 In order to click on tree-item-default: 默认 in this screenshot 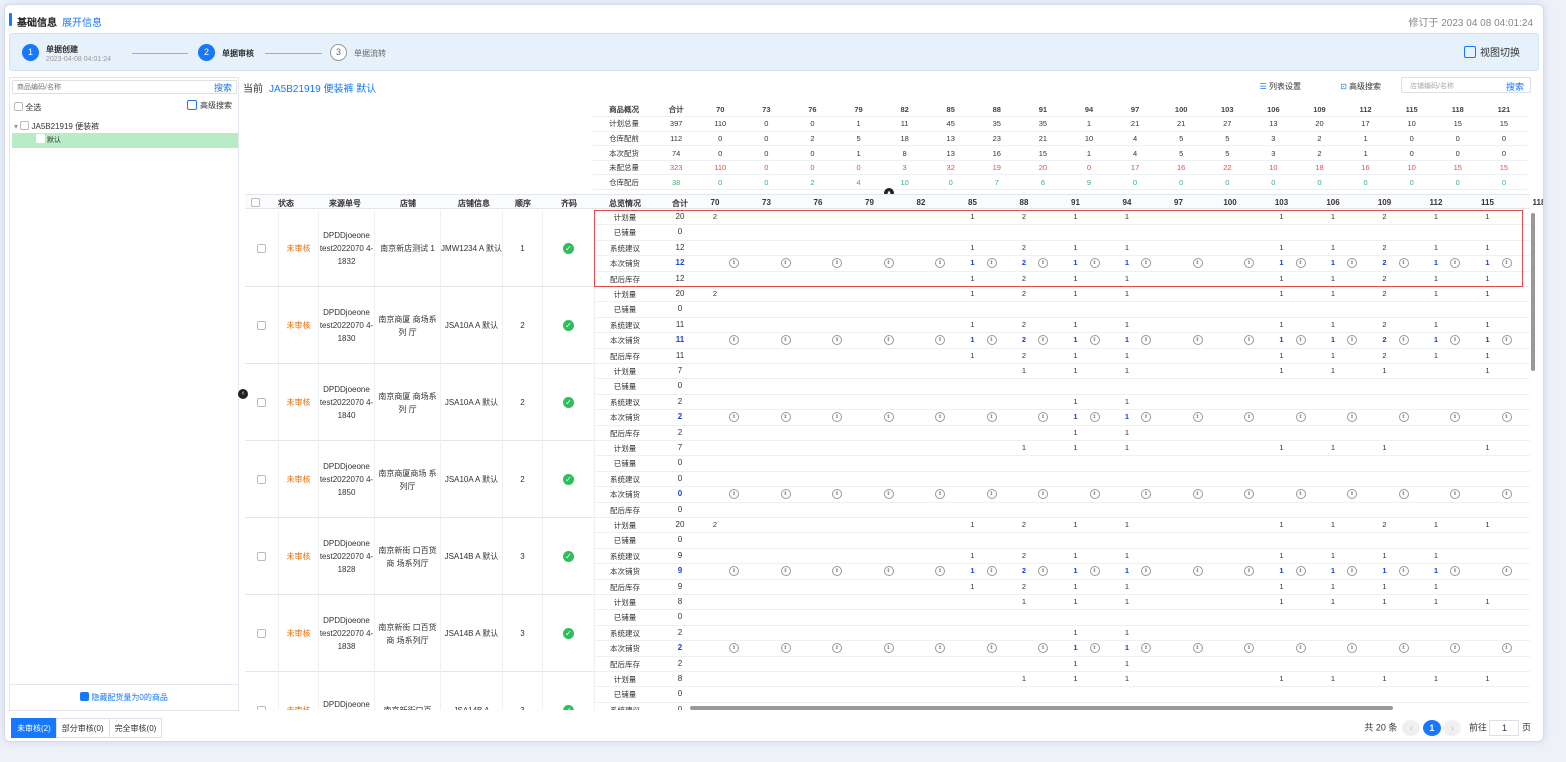, I will do `click(125, 140)`.